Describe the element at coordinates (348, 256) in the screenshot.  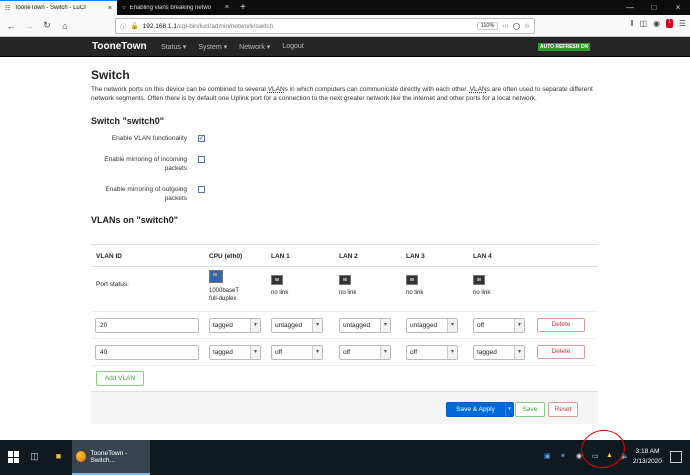
I see `header-lan2: LAN 2` at that location.